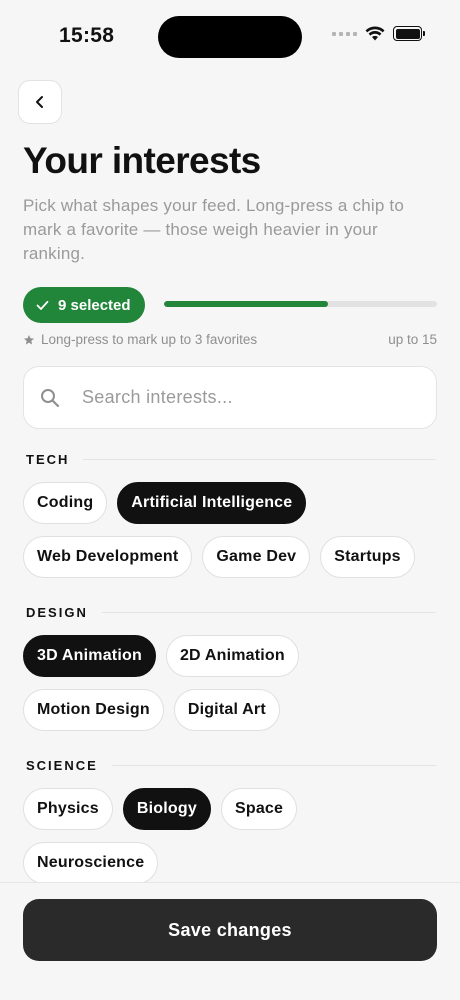 The image size is (460, 1000). I want to click on section-header-tech: TECH, so click(231, 459).